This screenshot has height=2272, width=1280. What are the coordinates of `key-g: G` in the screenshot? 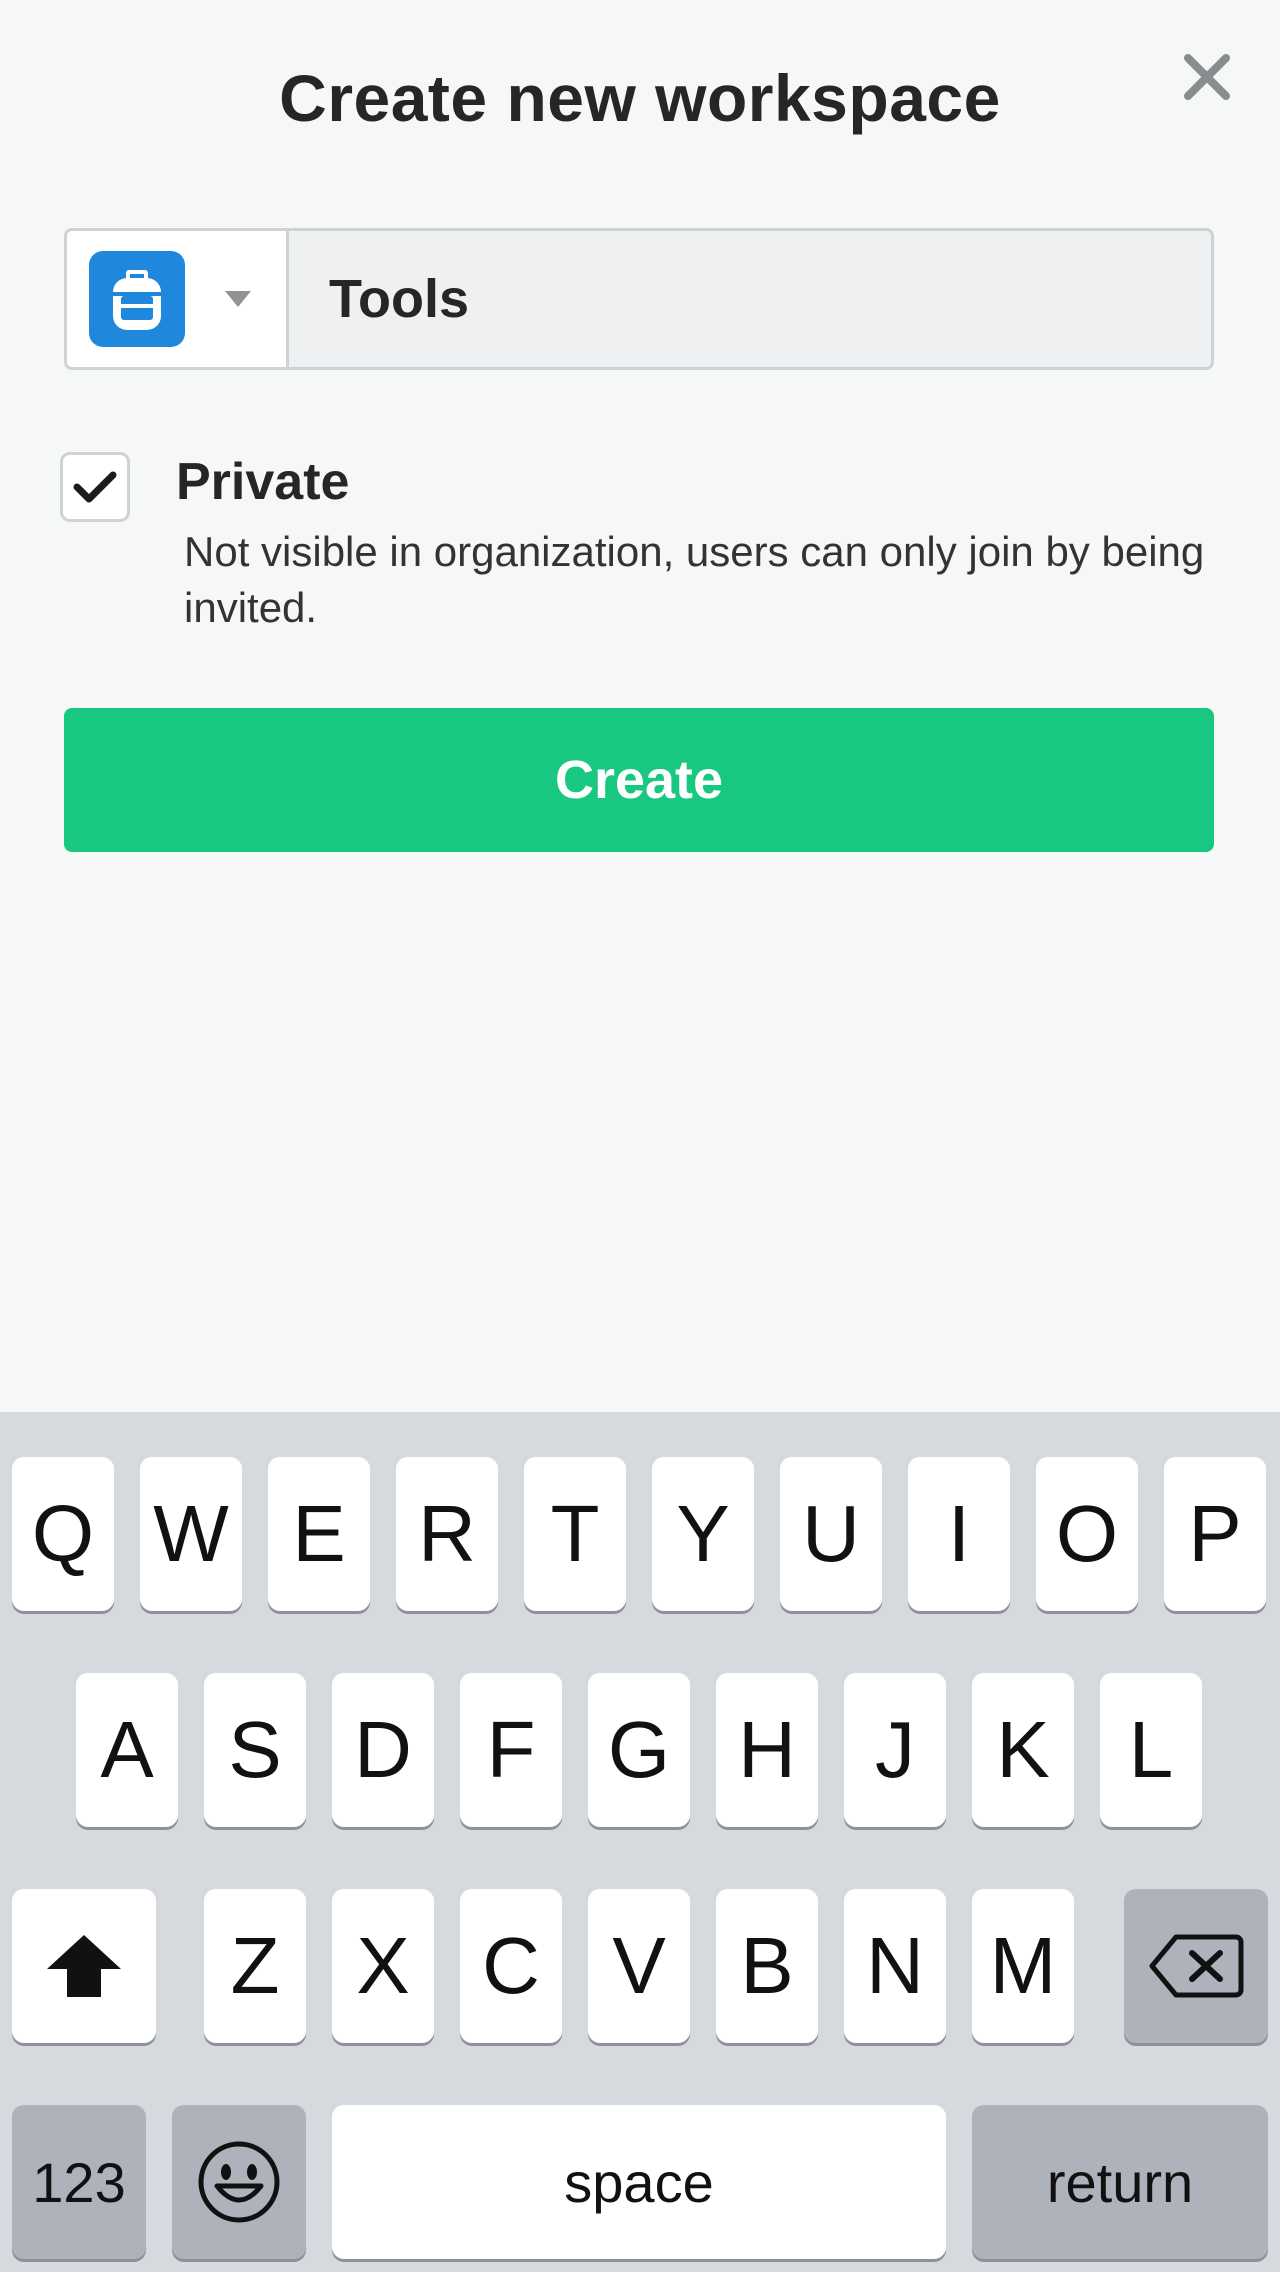 It's located at (639, 1750).